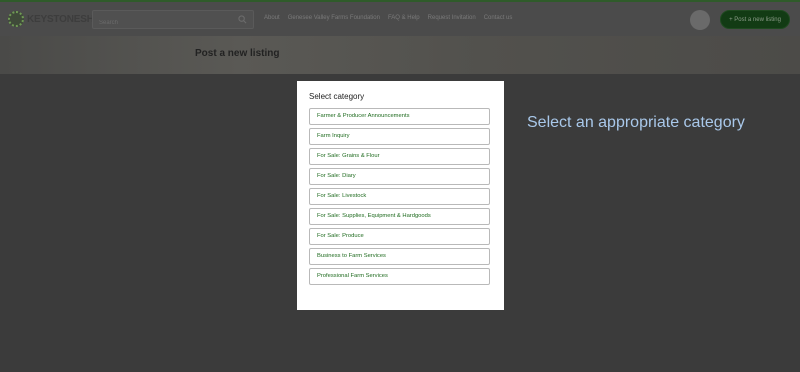 Image resolution: width=800 pixels, height=372 pixels. I want to click on category-option: Professional Farm Services, so click(399, 276).